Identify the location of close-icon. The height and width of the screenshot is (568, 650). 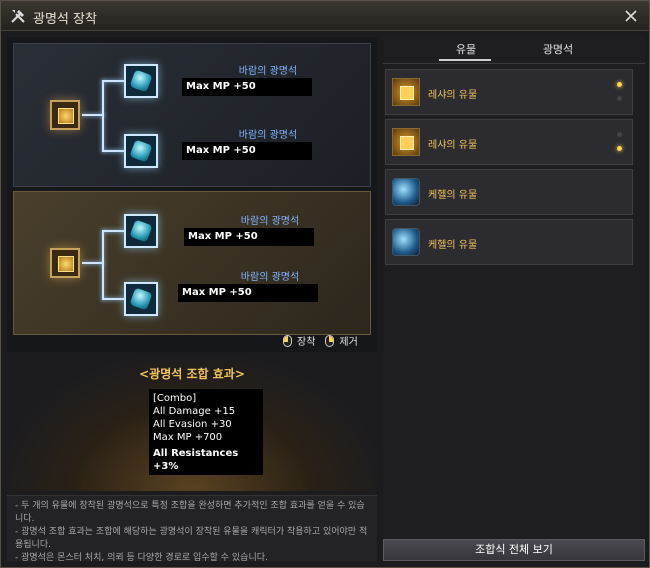
(631, 16).